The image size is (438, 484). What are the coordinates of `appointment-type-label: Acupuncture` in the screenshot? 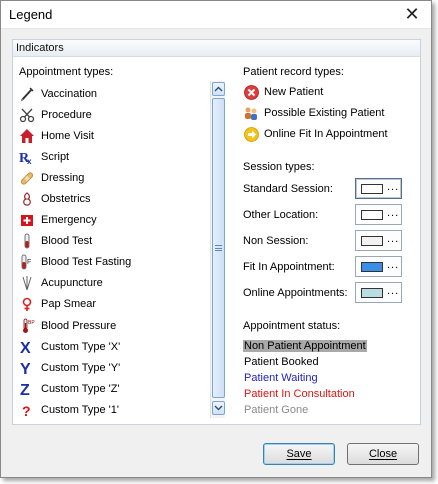 It's located at (72, 283).